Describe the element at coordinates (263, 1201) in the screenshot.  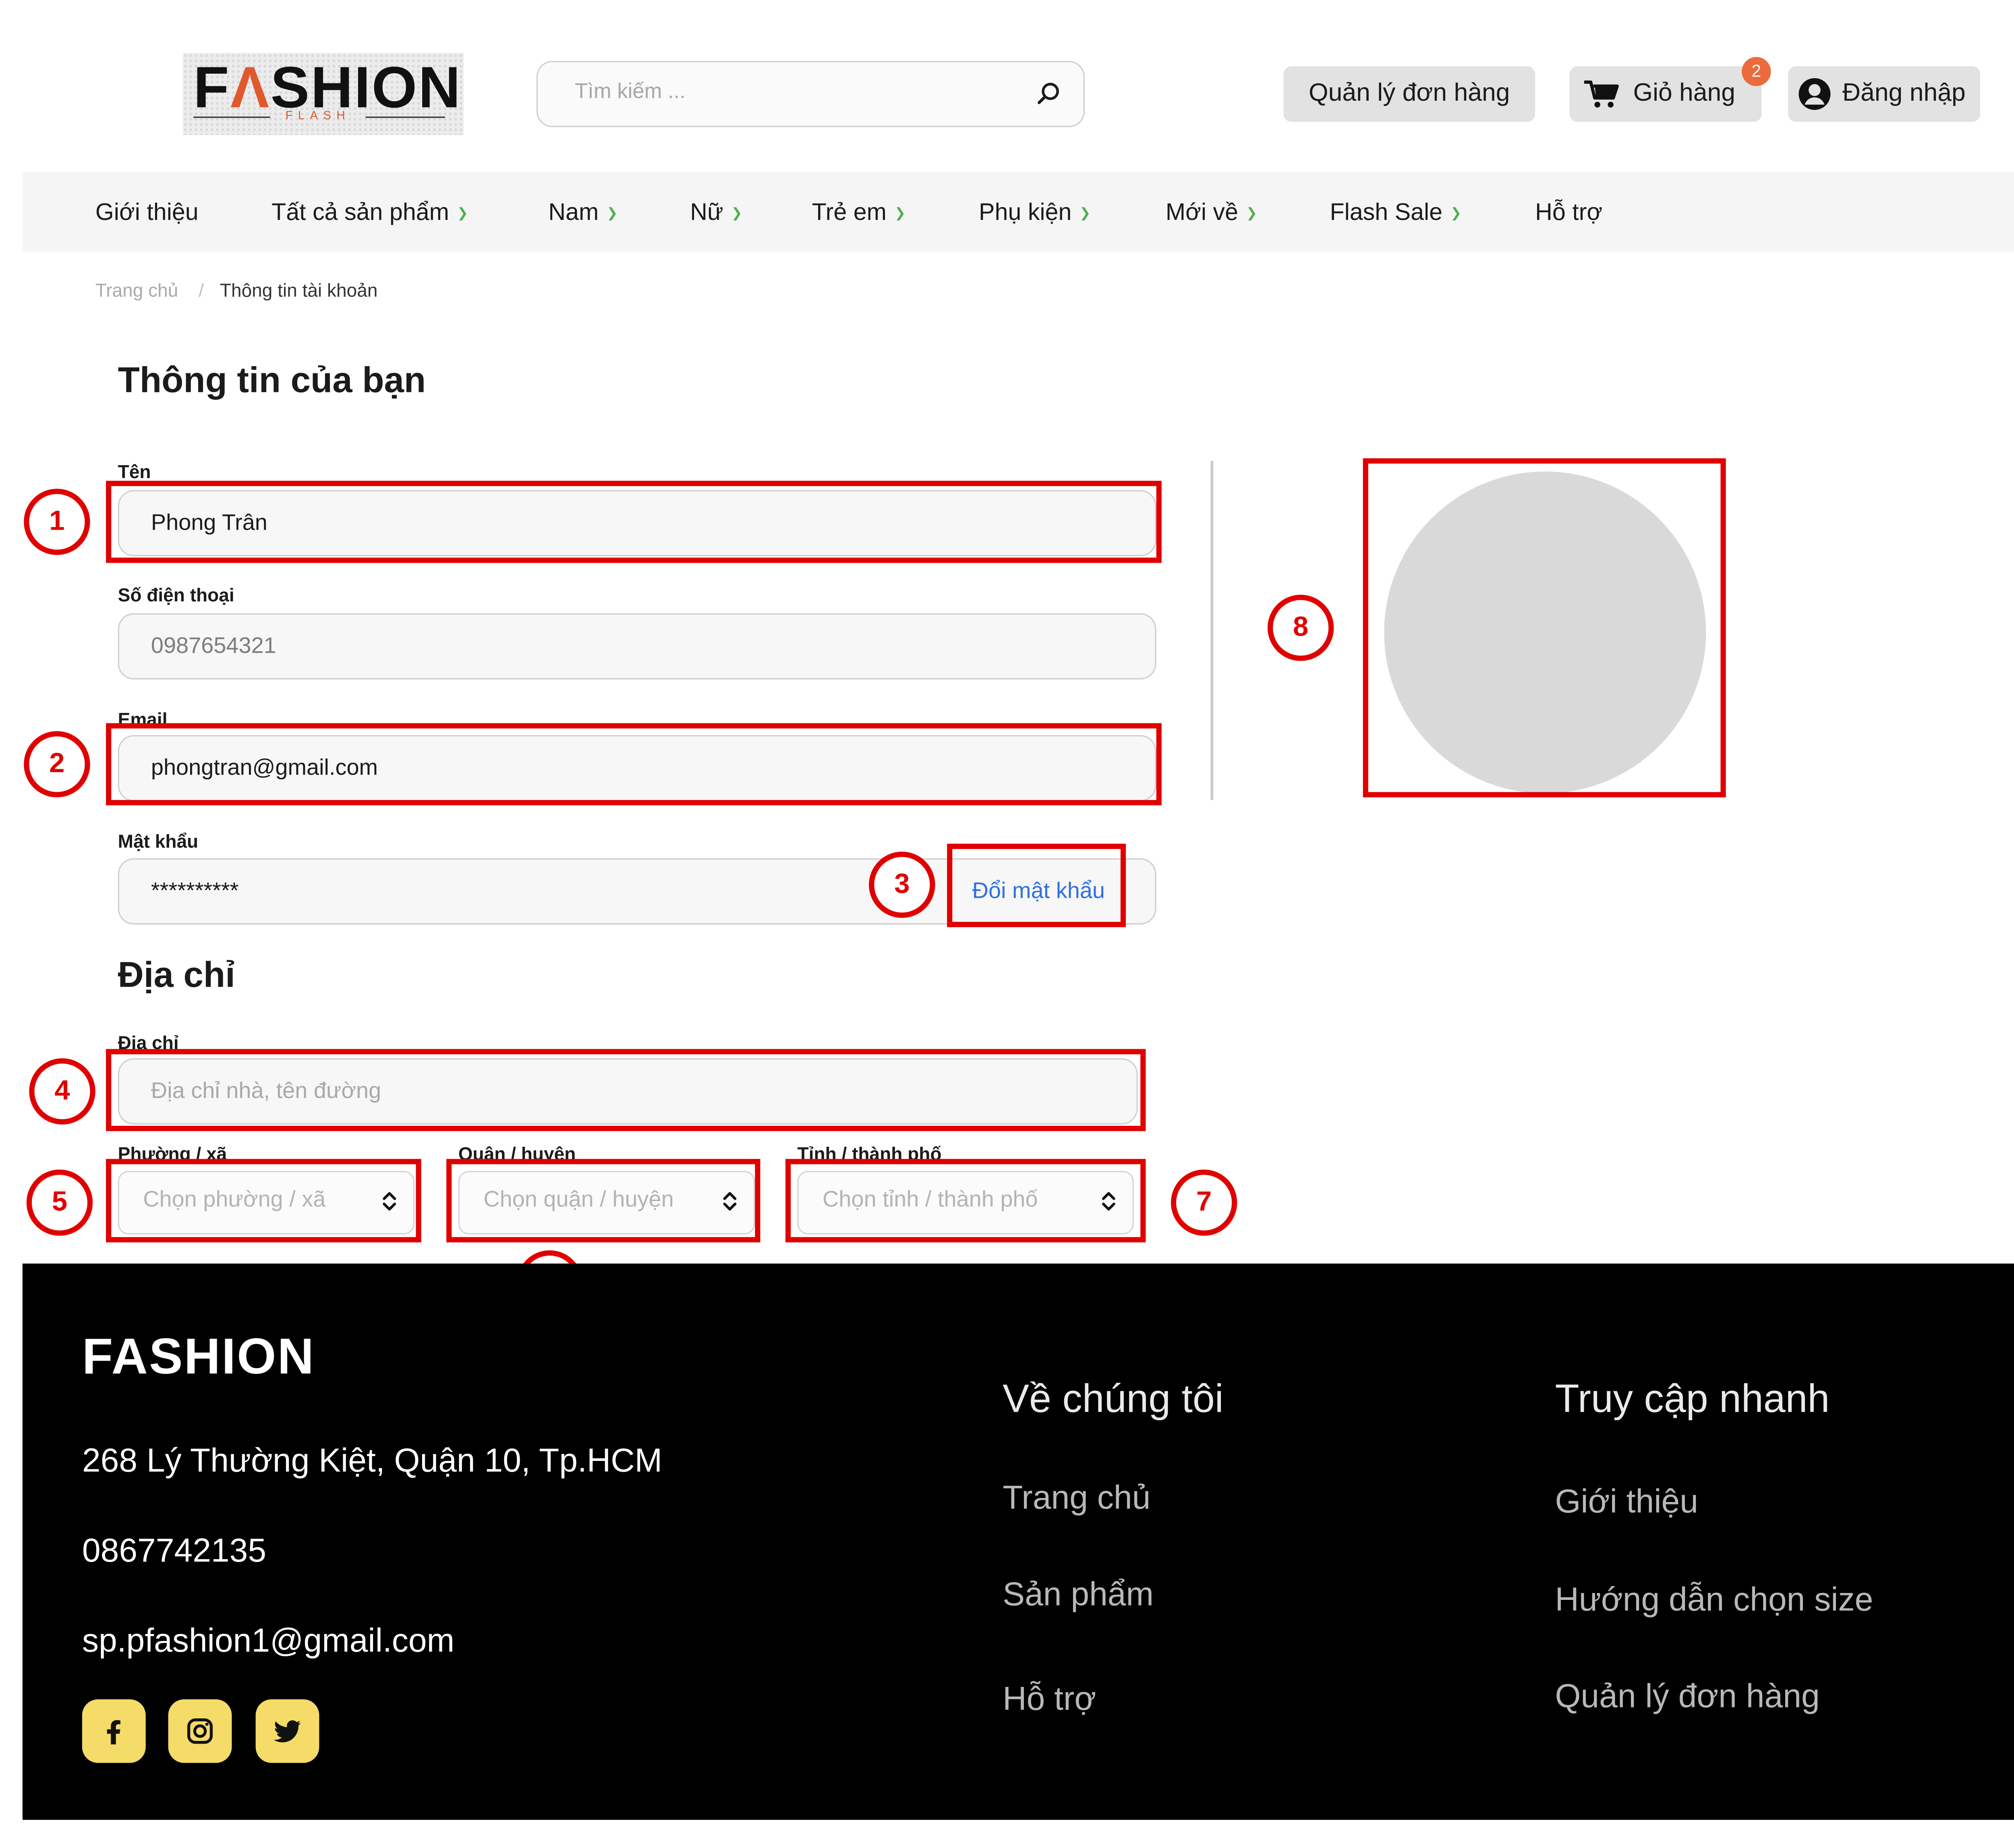
I see `highlight-box-ward` at that location.